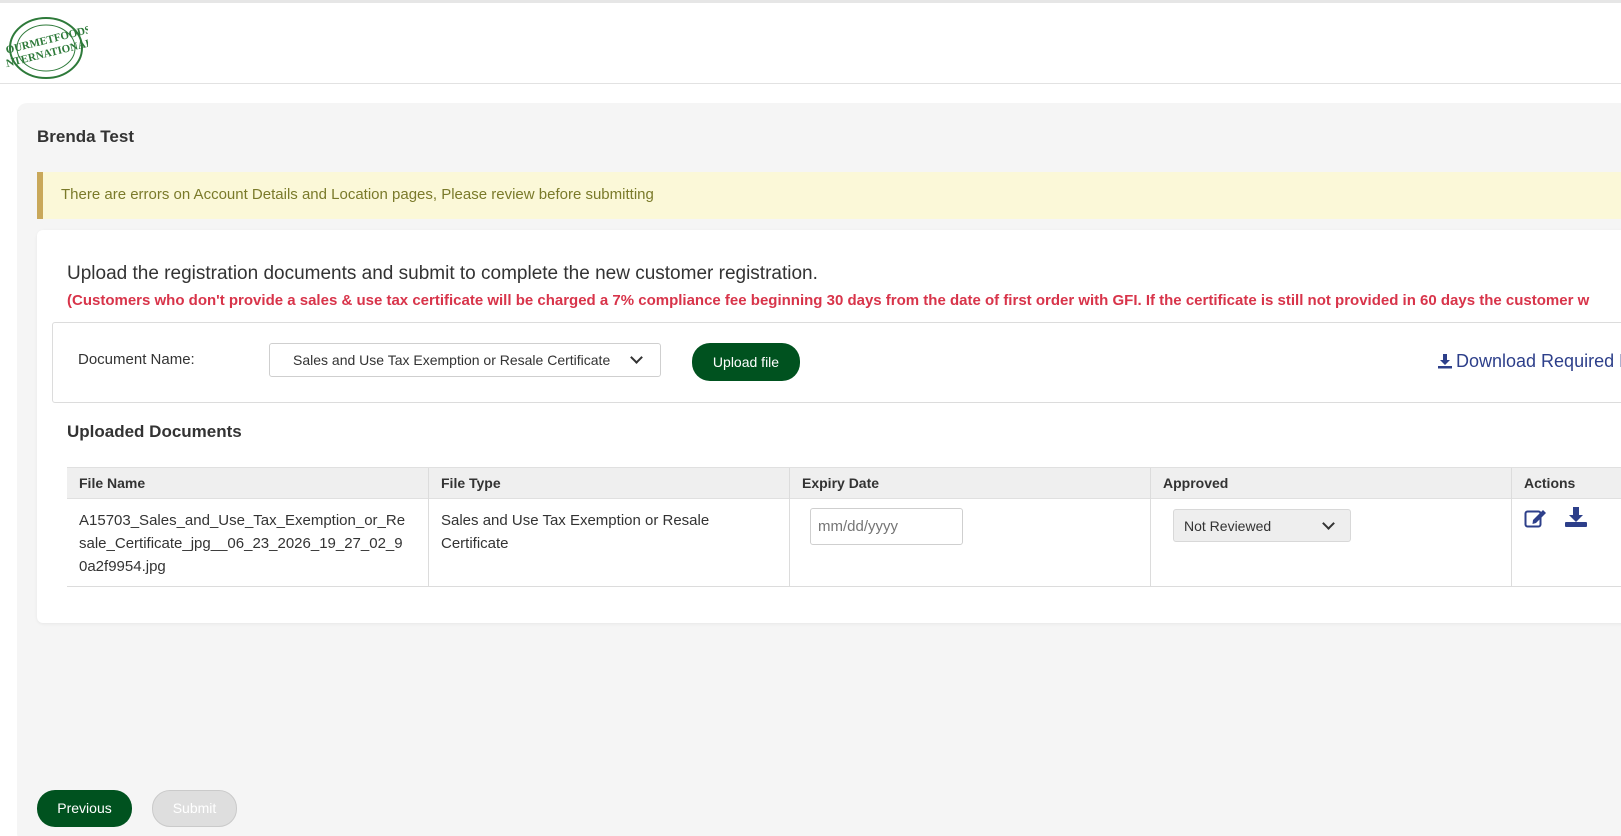 Image resolution: width=1621 pixels, height=836 pixels. Describe the element at coordinates (47, 48) in the screenshot. I see `company-logo: GOURMETFOODS INTERNATIONAL` at that location.